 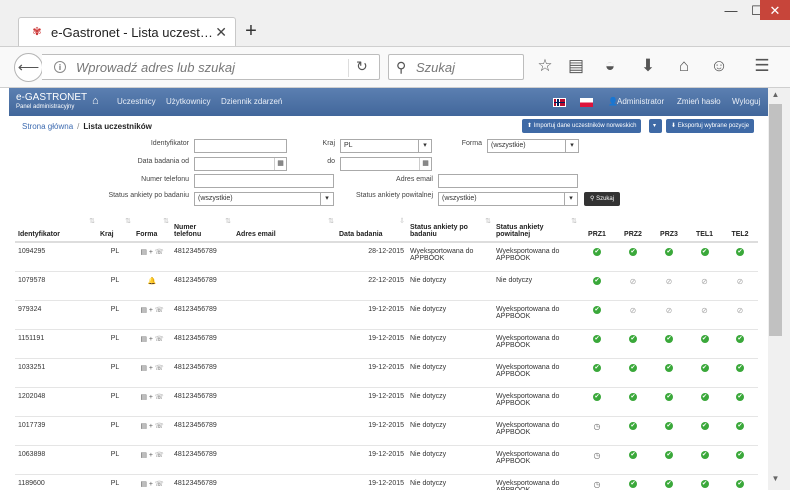 What do you see at coordinates (456, 67) in the screenshot?
I see `browser-search: ⚲ Szukaj` at bounding box center [456, 67].